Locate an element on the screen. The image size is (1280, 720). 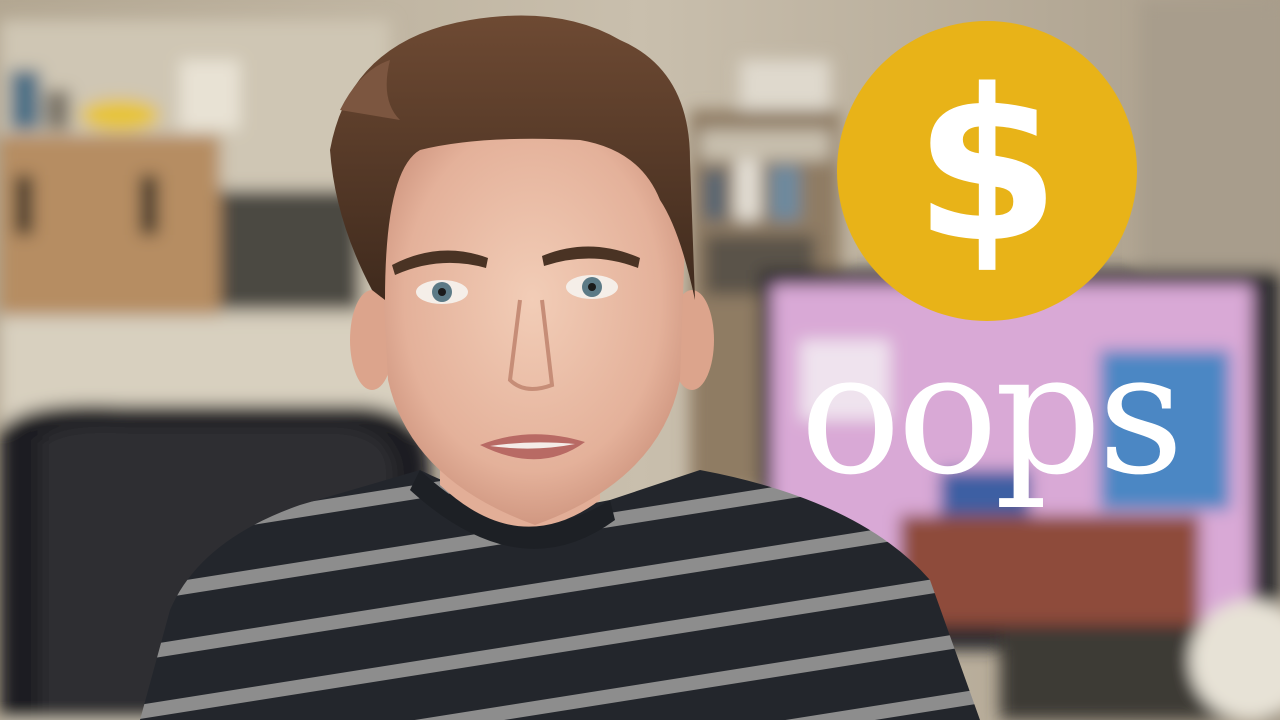
oops-caption: oops is located at coordinates (991, 414).